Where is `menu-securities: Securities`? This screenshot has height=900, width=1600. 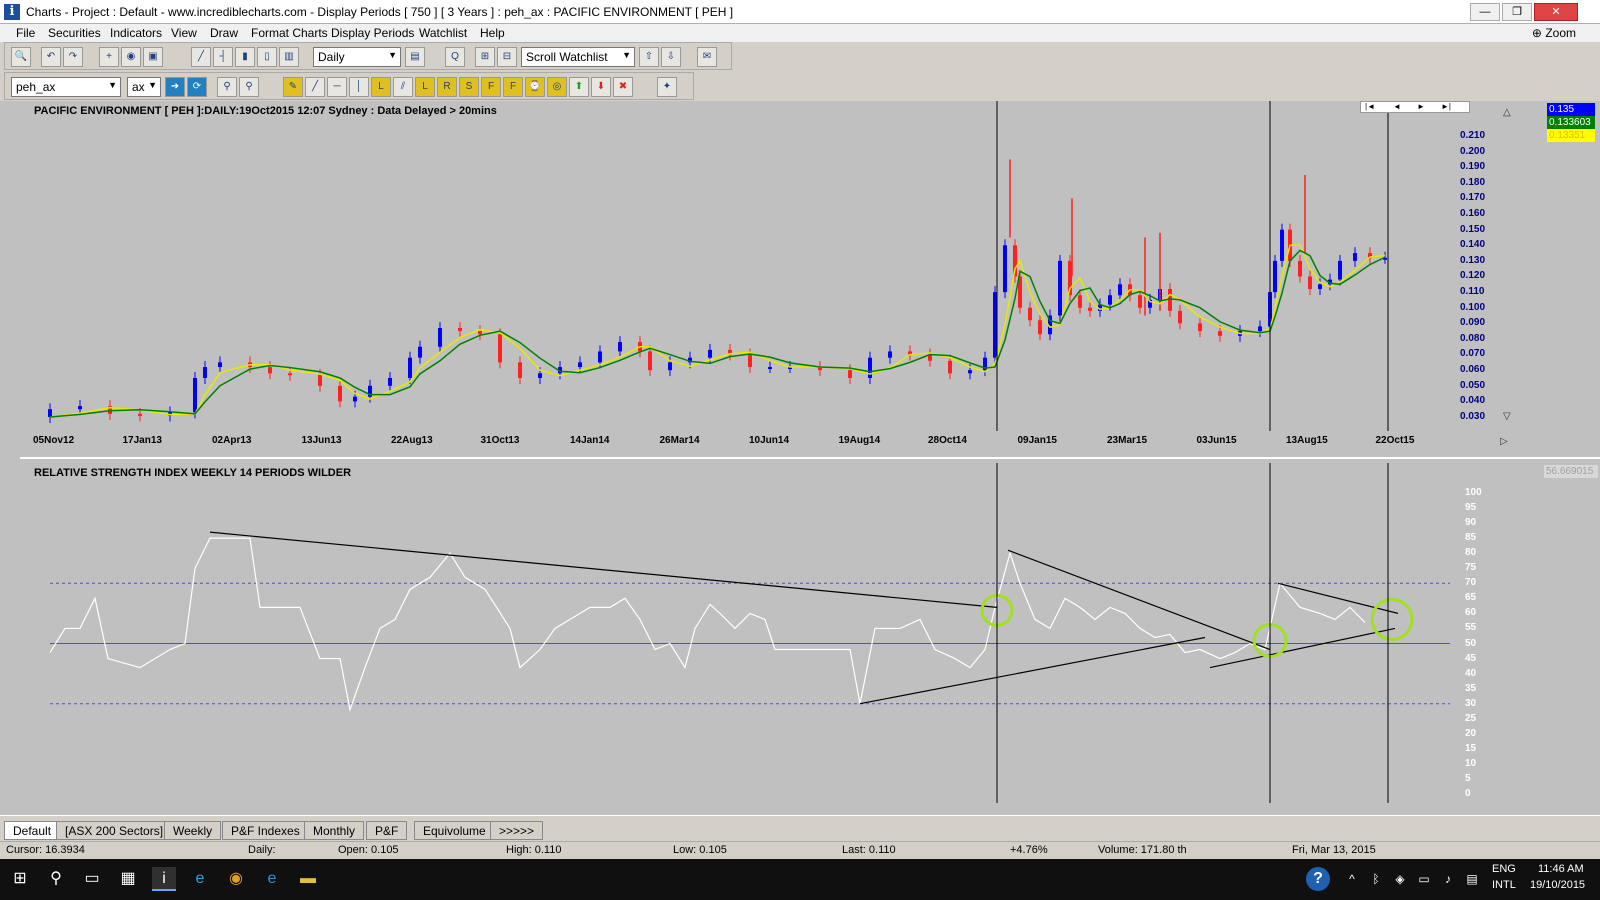
menu-securities: Securities is located at coordinates (74, 33).